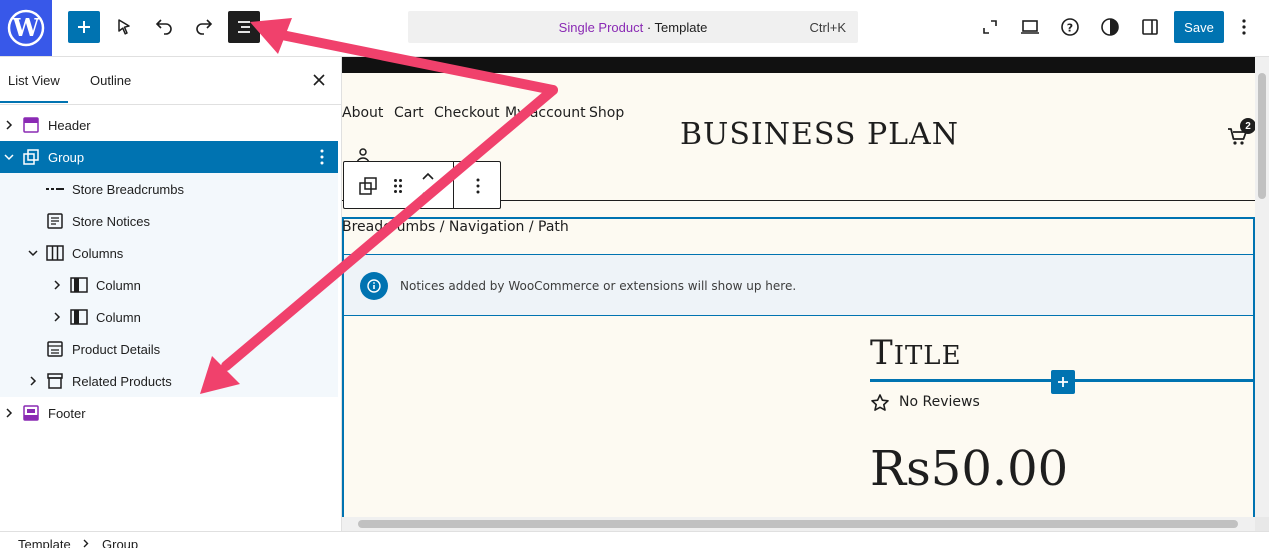 The width and height of the screenshot is (1269, 548). What do you see at coordinates (169, 253) in the screenshot?
I see `list-item-columns: Columns` at bounding box center [169, 253].